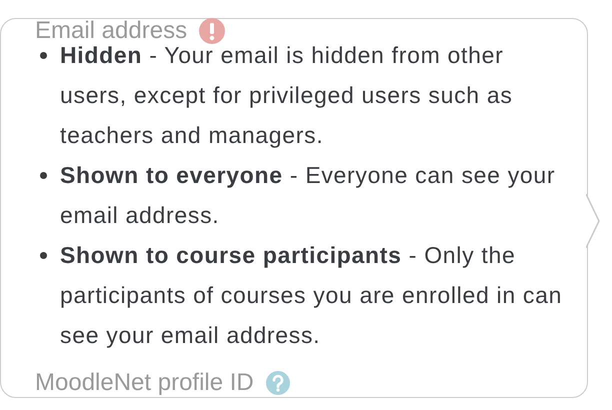  What do you see at coordinates (308, 195) in the screenshot?
I see `option-description: Shown to everyone - Everyone can see your email address.` at bounding box center [308, 195].